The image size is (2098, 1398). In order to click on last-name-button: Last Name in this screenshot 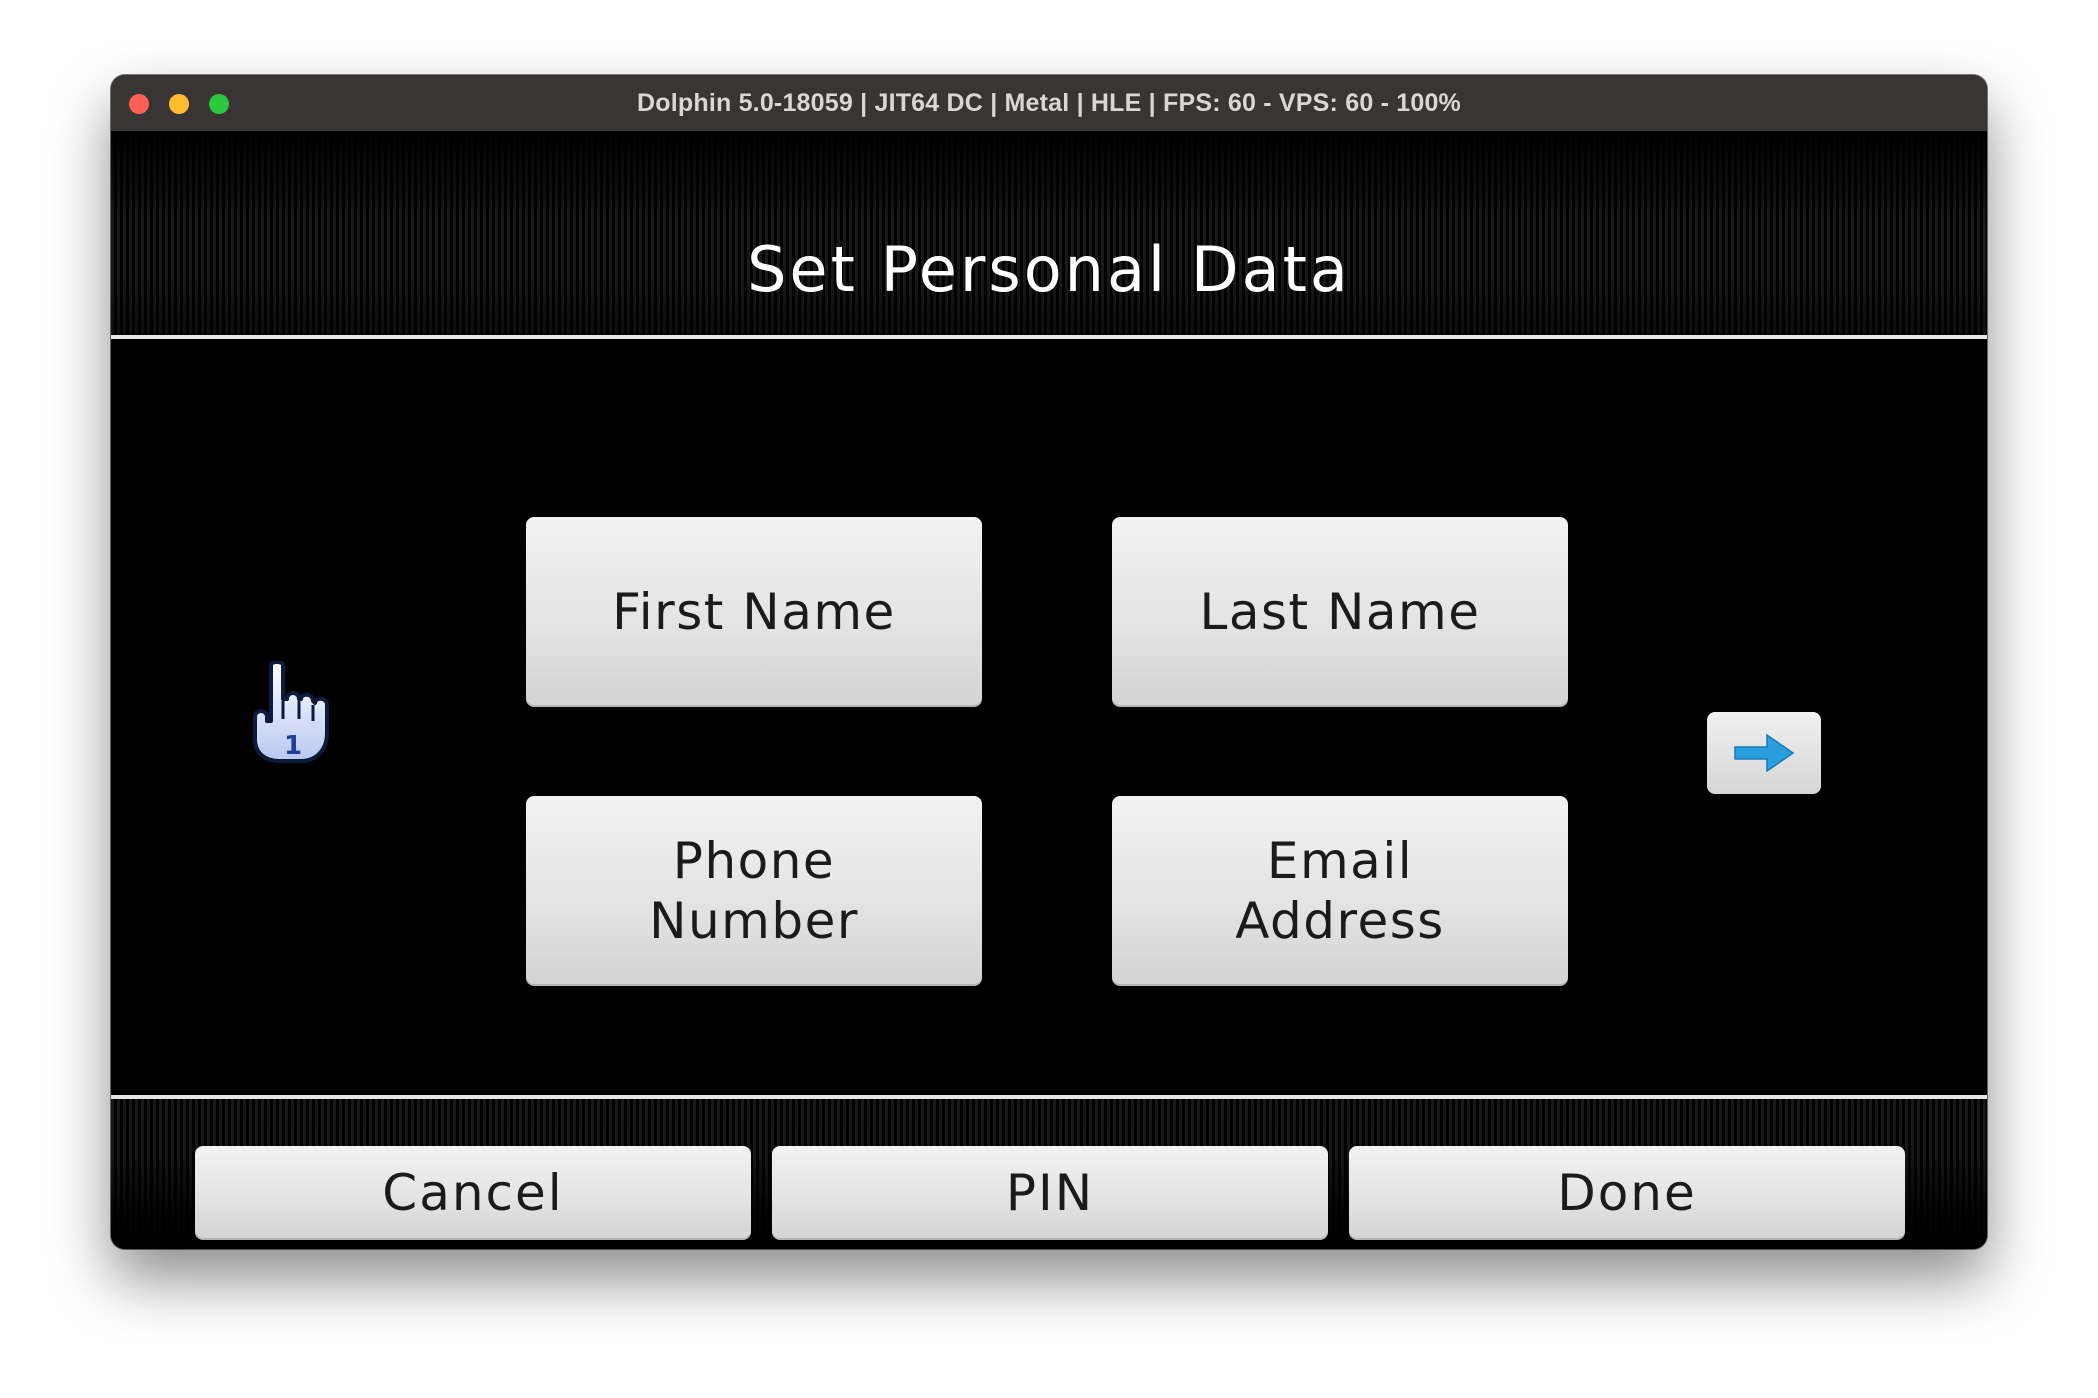, I will do `click(1340, 612)`.